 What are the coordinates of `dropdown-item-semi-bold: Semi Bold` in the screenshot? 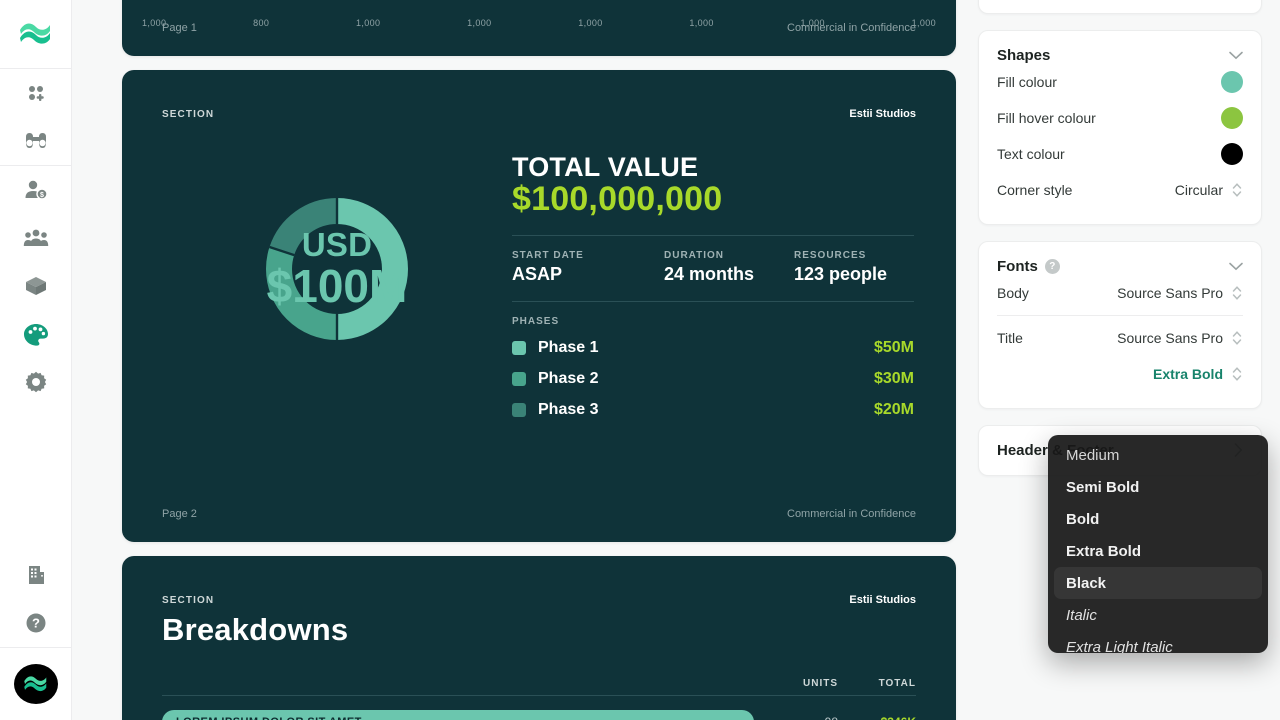 It's located at (1158, 487).